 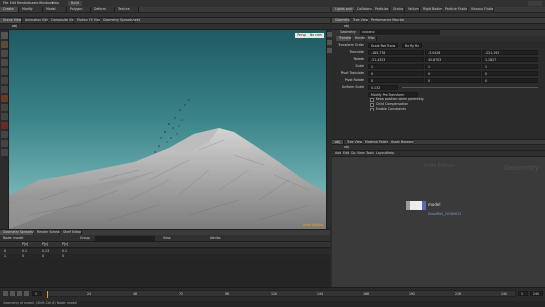 What do you see at coordinates (4, 35) in the screenshot?
I see `select-tool-icon` at bounding box center [4, 35].